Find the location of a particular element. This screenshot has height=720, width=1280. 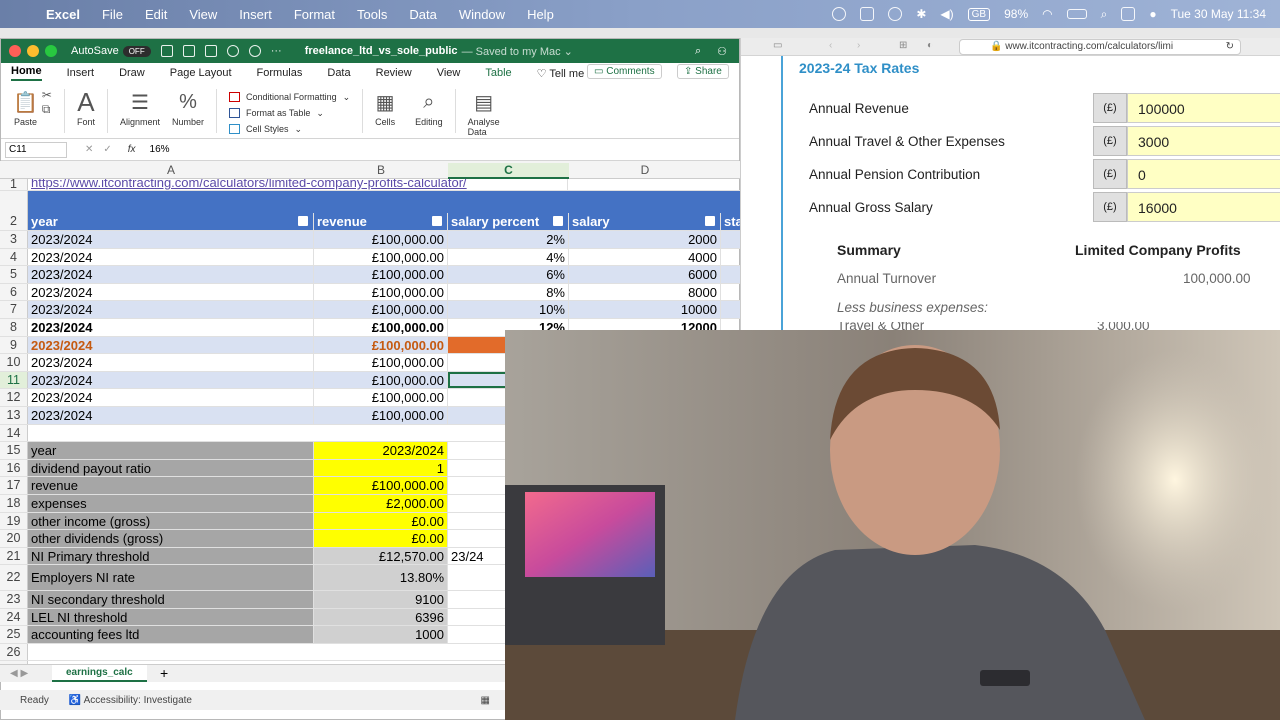

row-number: 7 is located at coordinates (14, 309).